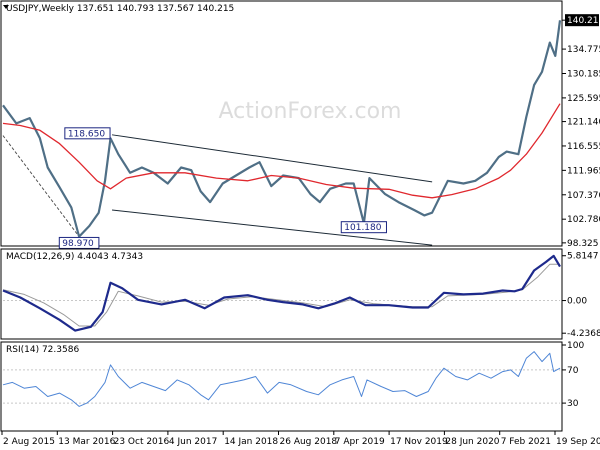  Describe the element at coordinates (78, 244) in the screenshot. I see `annotation-label: 98.970` at that location.